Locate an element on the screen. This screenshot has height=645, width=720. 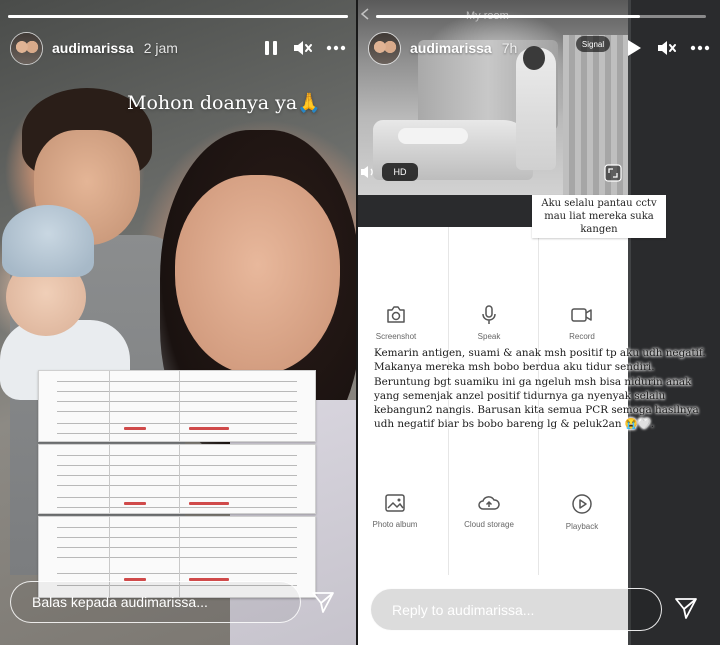
play-icon is located at coordinates (634, 48).